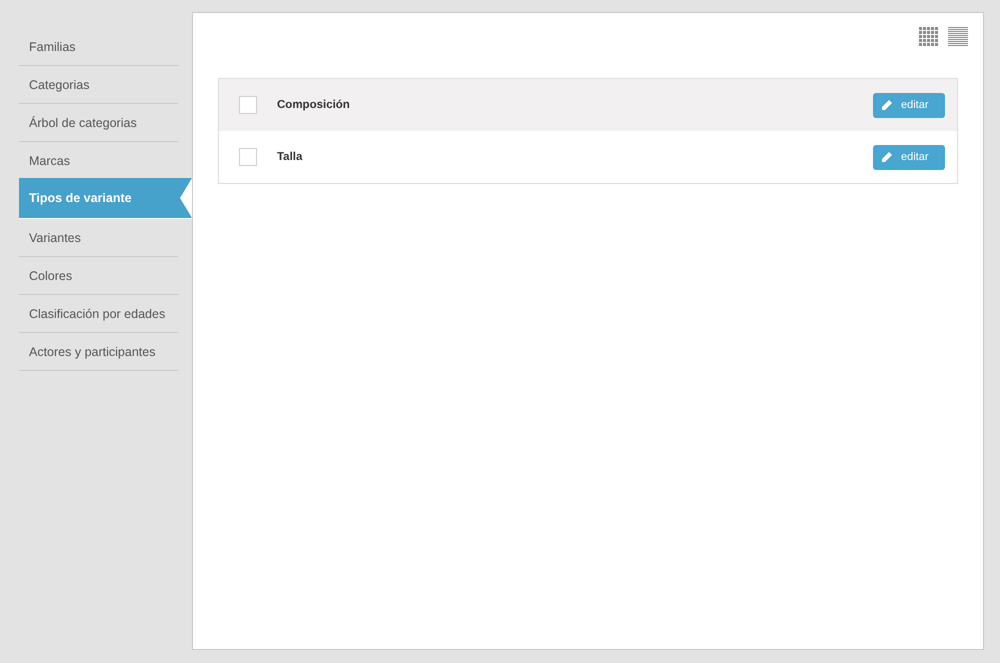  Describe the element at coordinates (105, 198) in the screenshot. I see `sidebar-item: Tipos de variante` at that location.